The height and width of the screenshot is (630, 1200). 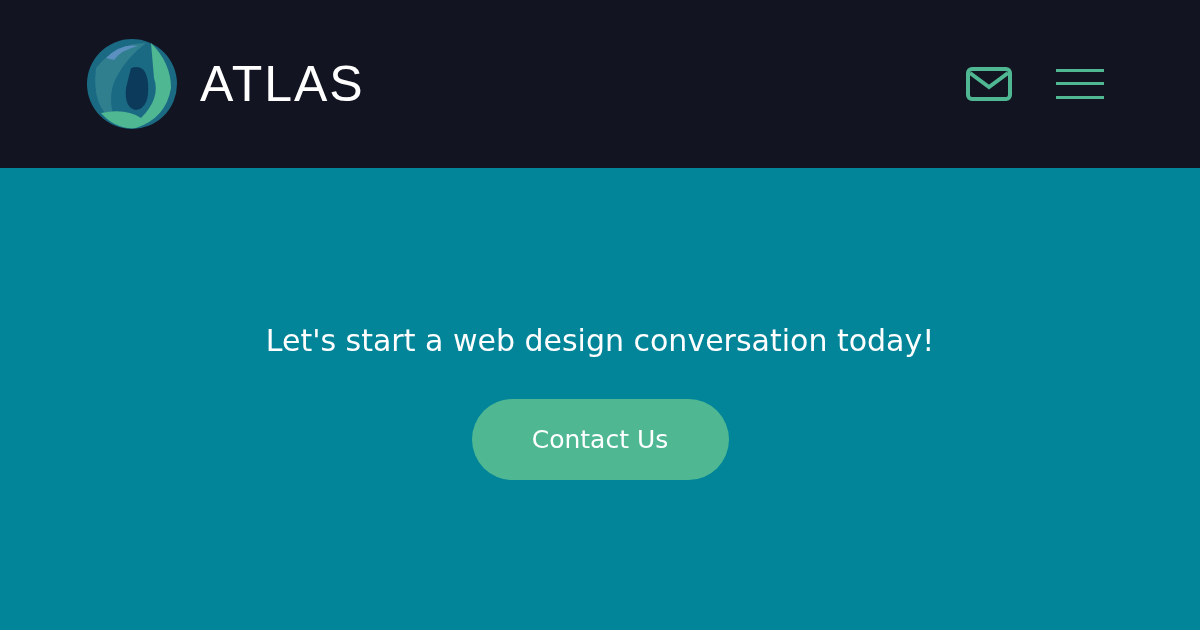 I want to click on logo-text: ATLAS, so click(x=282, y=84).